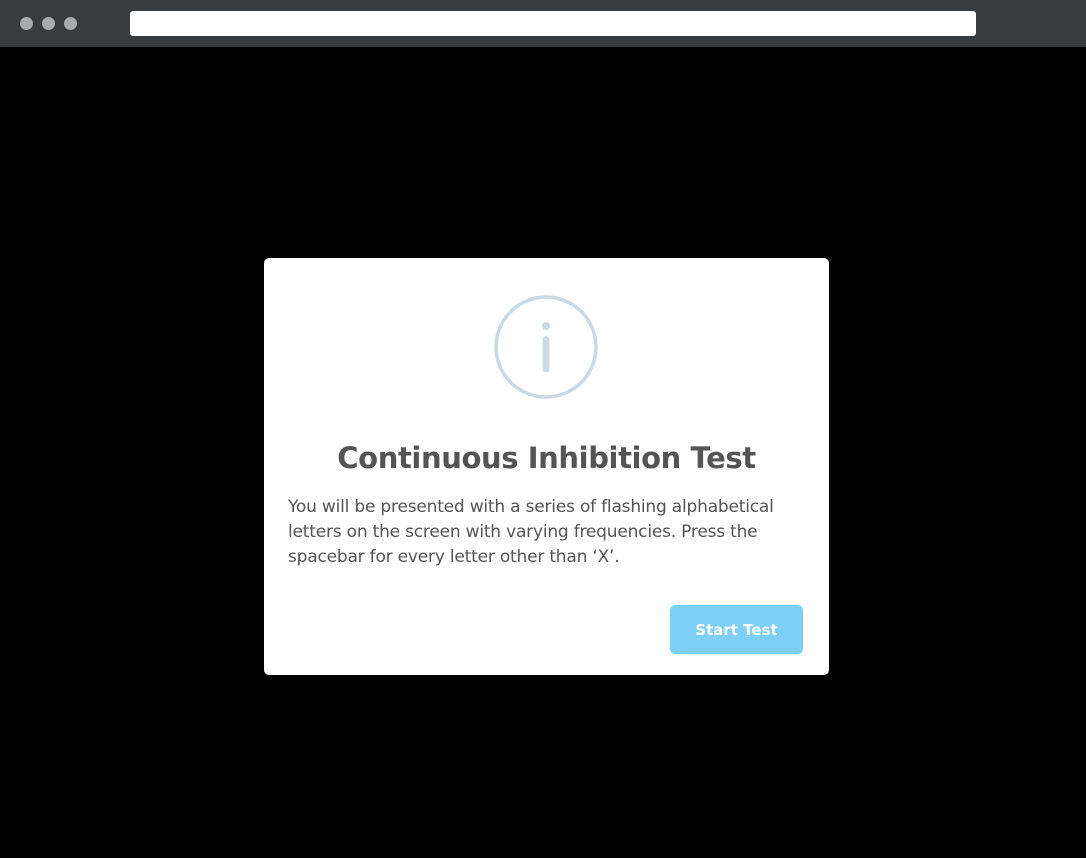  I want to click on window-minimize-dot, so click(48, 23).